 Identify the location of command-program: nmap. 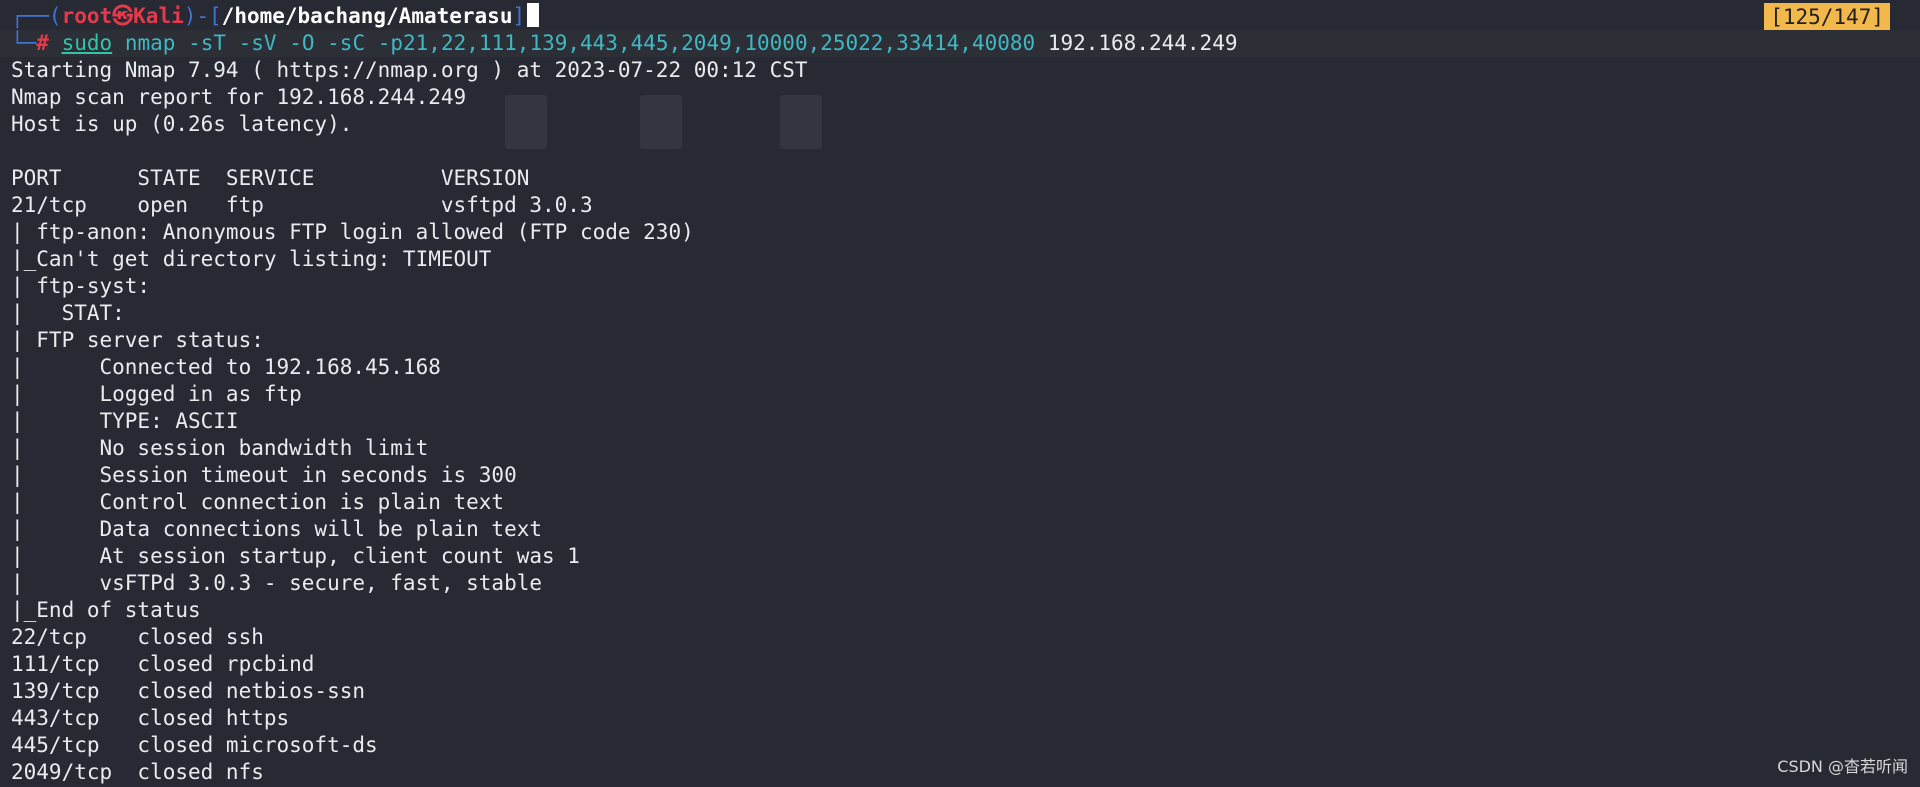
(150, 43).